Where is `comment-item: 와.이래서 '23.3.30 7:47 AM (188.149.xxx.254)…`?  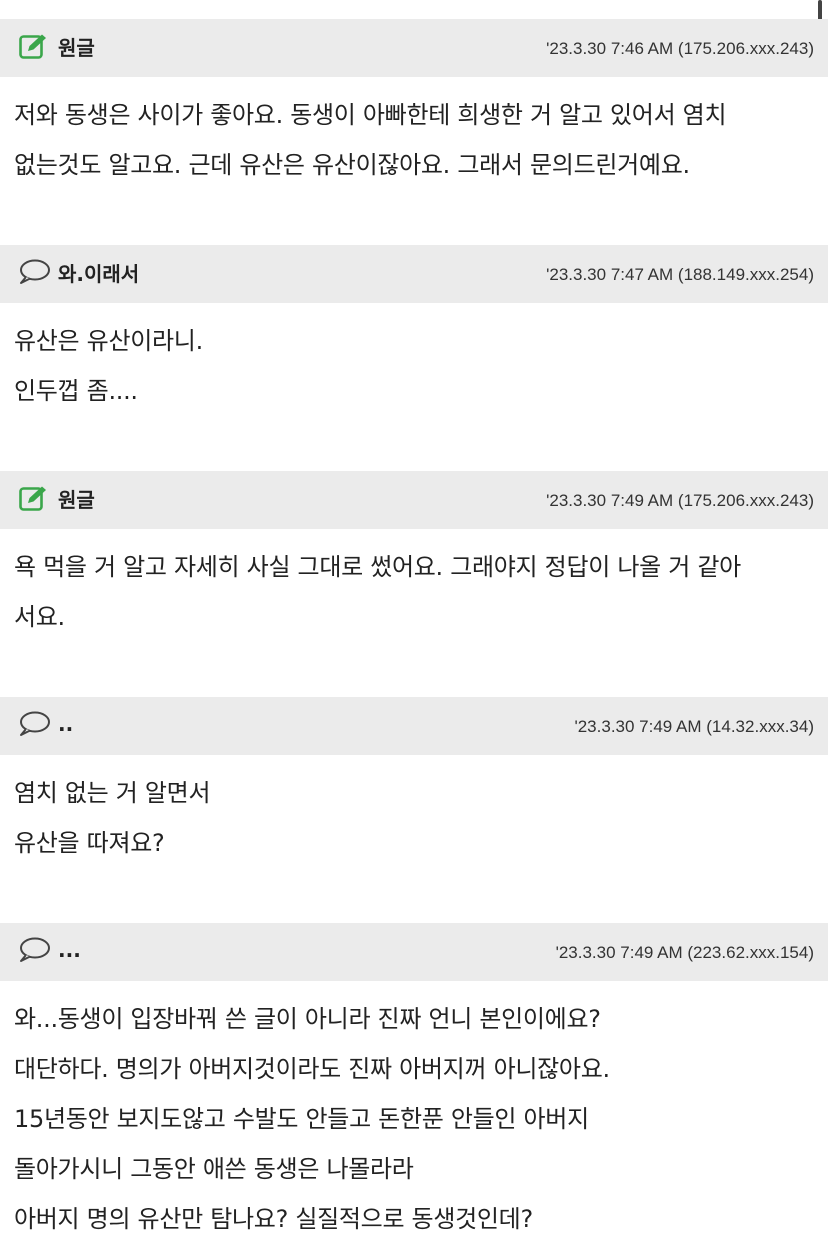
comment-item: 와.이래서 '23.3.30 7:47 AM (188.149.xxx.254)… is located at coordinates (414, 330).